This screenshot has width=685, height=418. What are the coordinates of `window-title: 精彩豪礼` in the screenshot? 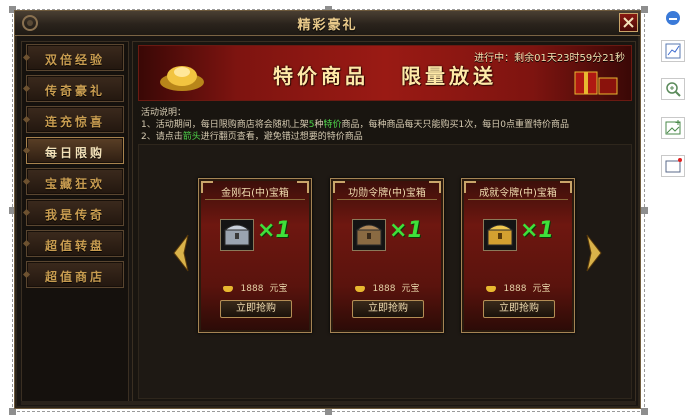 It's located at (327, 25).